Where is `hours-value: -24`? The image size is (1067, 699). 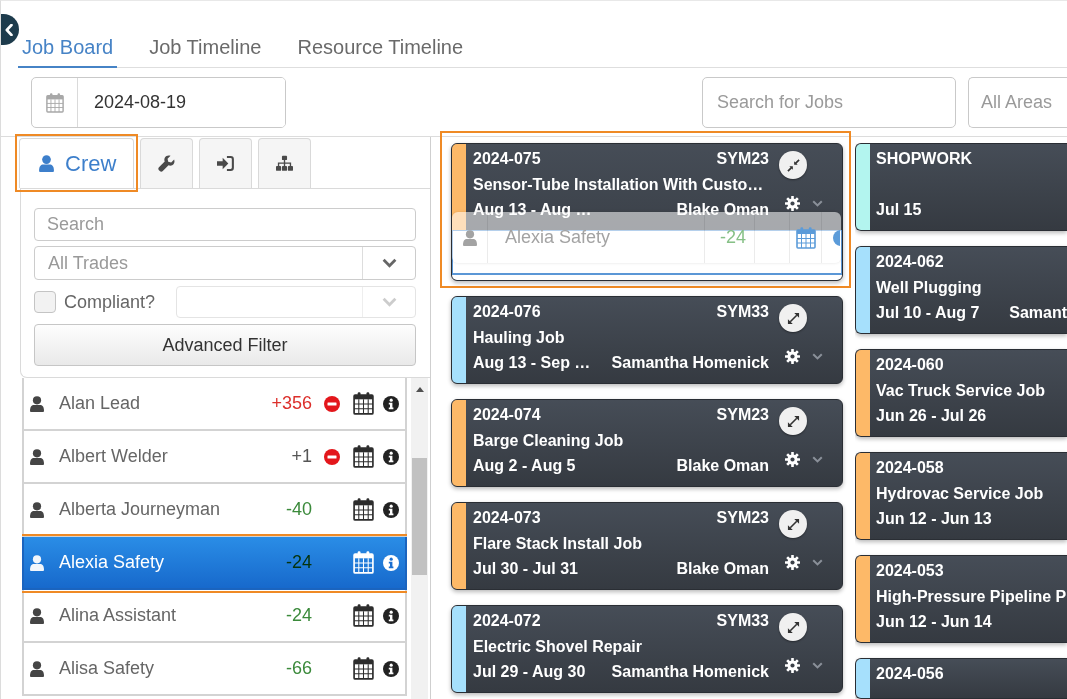
hours-value: -24 is located at coordinates (299, 615).